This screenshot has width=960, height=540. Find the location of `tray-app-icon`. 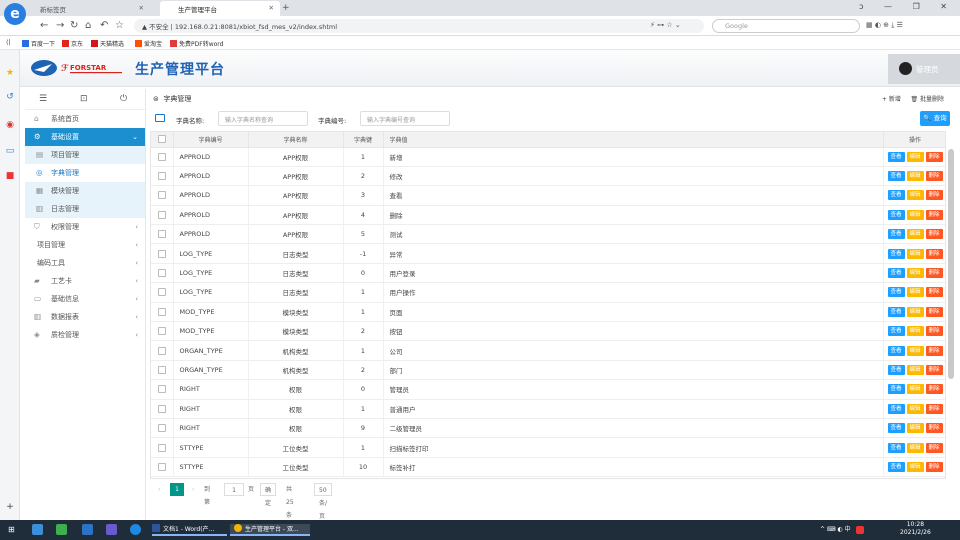

tray-app-icon is located at coordinates (860, 530).